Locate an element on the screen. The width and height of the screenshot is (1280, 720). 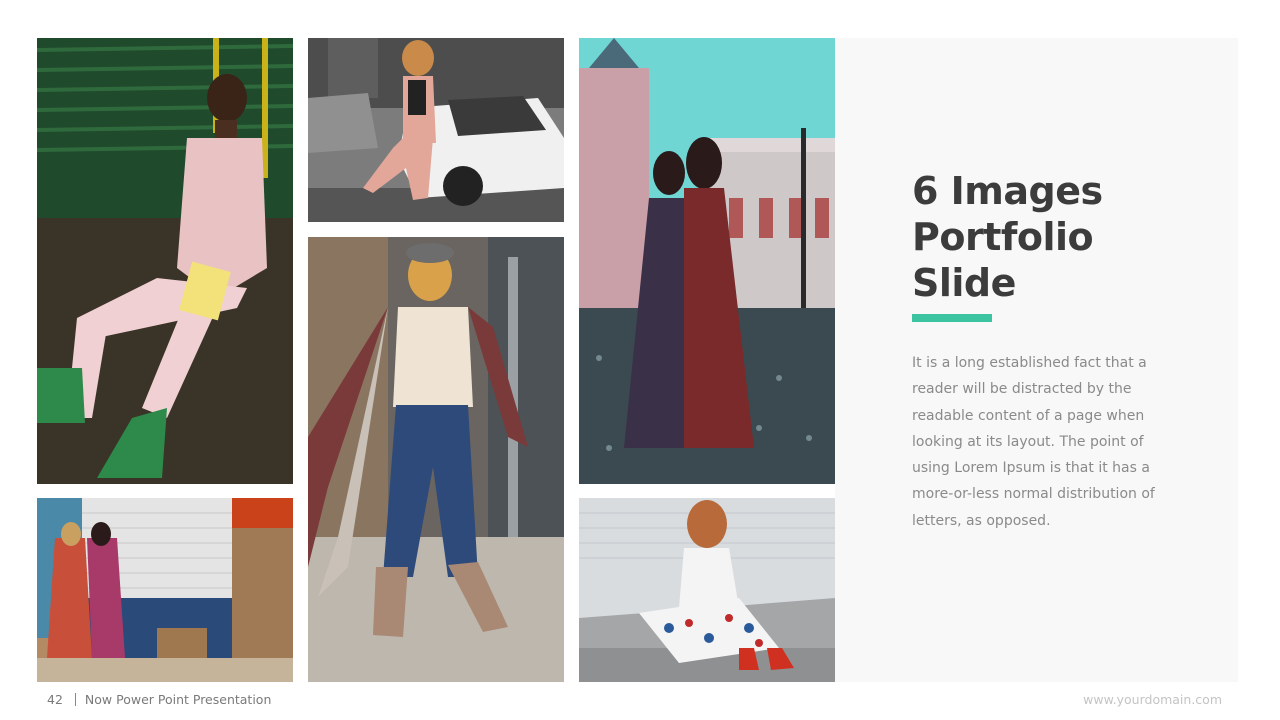
footer-website: www.yourdomain.com is located at coordinates (1152, 699).